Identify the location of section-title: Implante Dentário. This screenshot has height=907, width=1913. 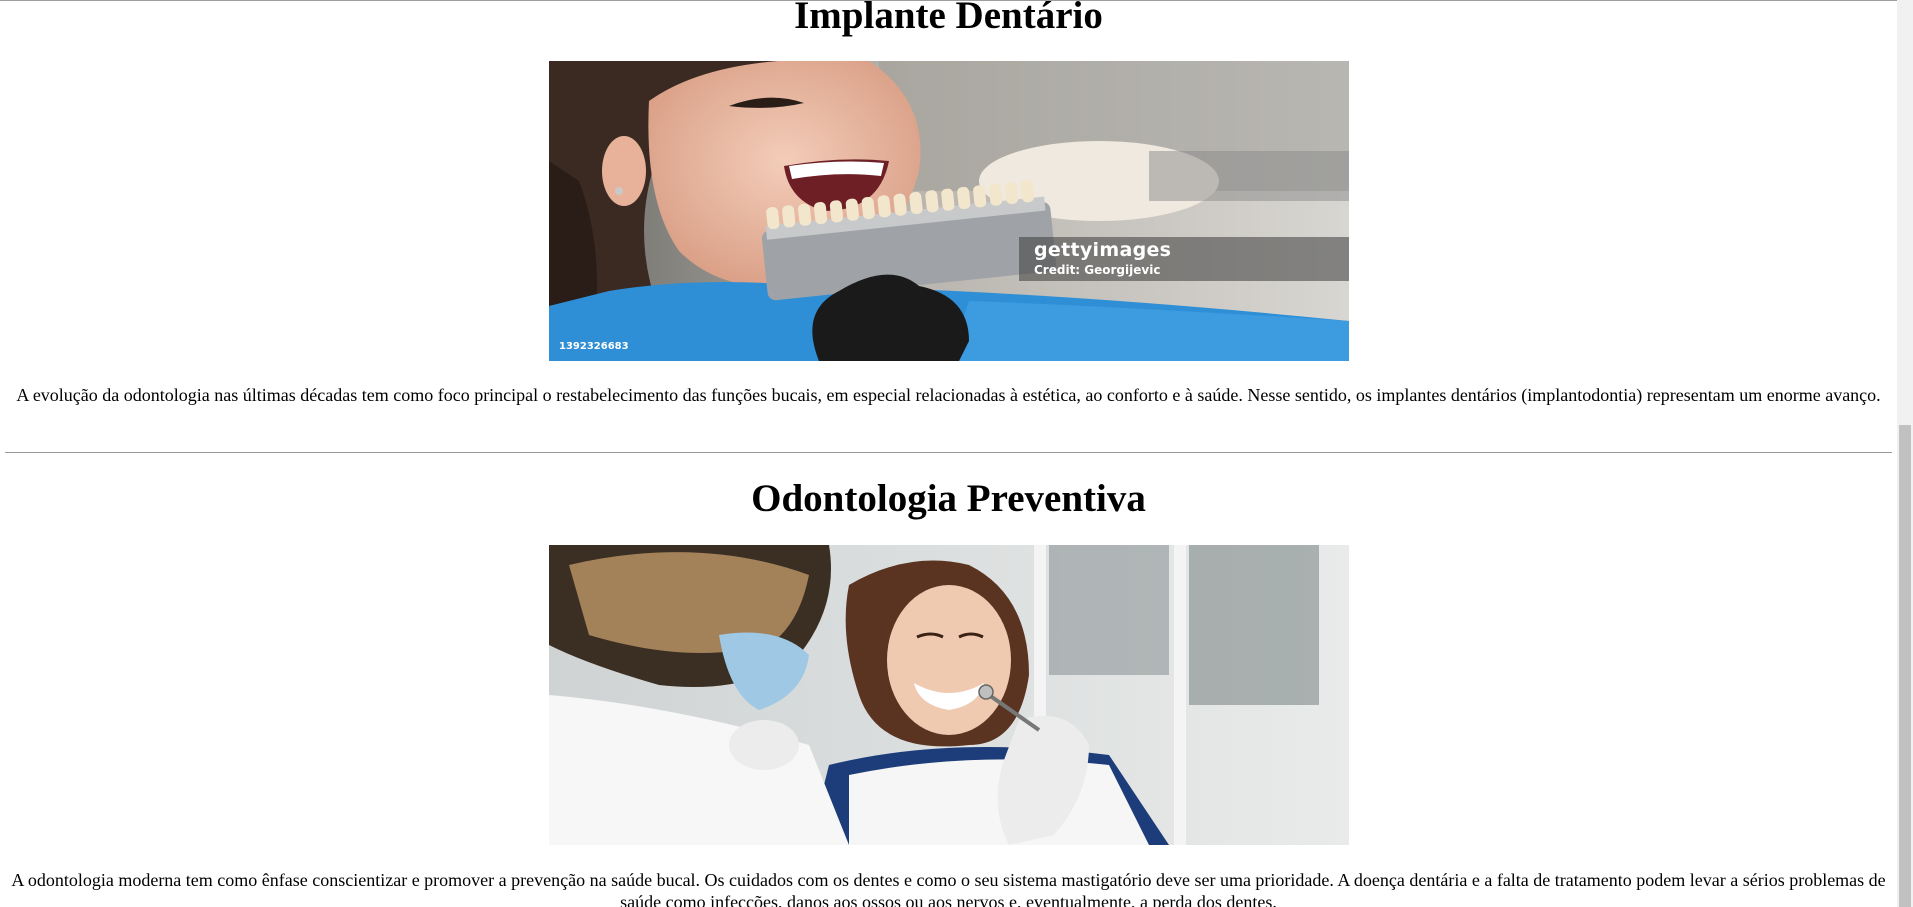
(948, 18).